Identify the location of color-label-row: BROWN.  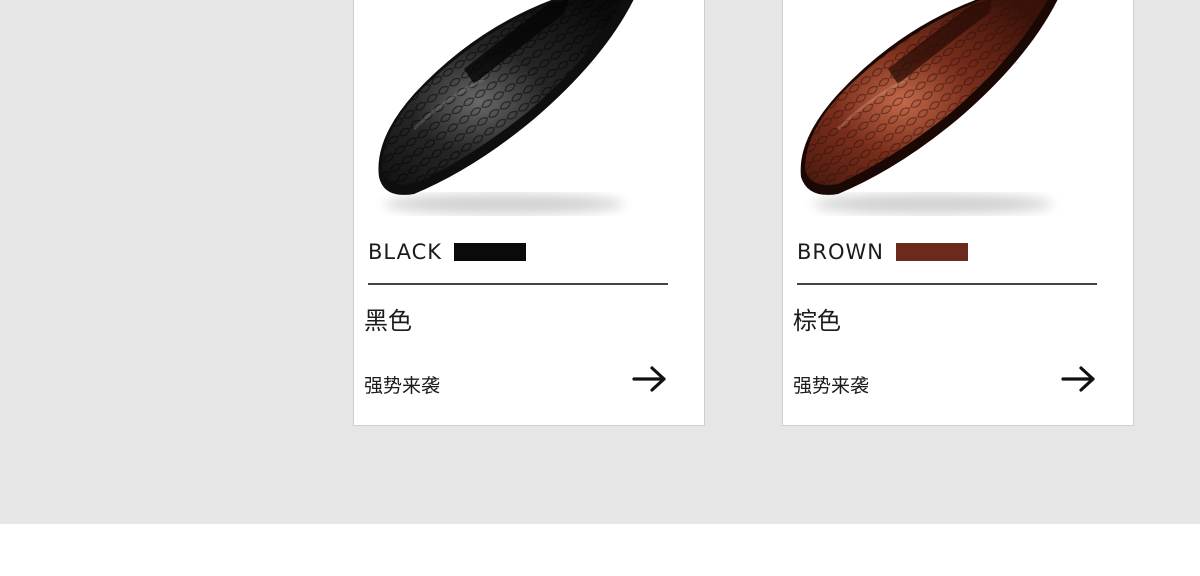
(883, 252).